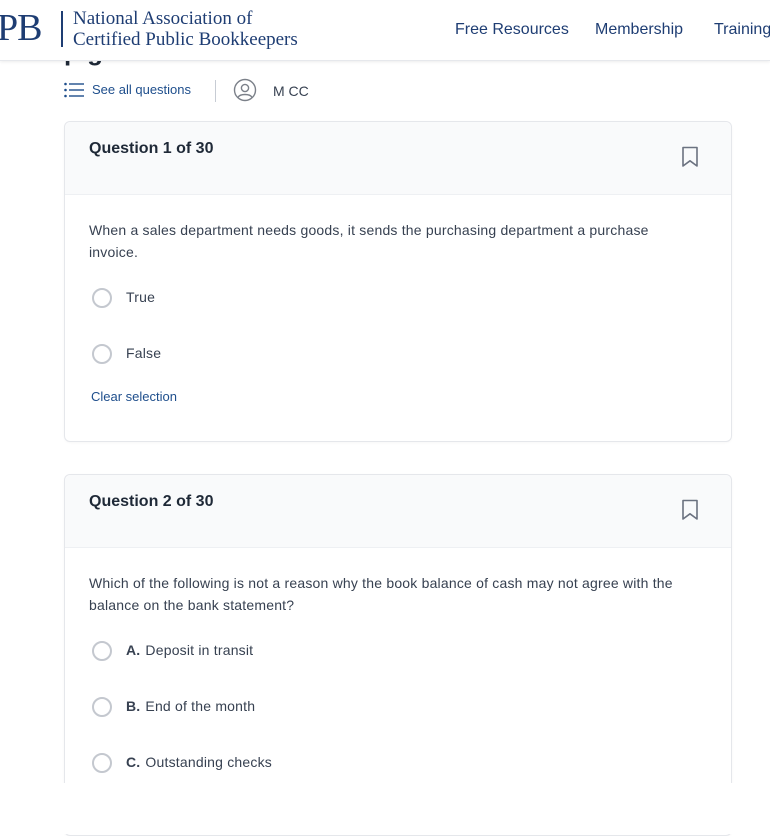  Describe the element at coordinates (133, 650) in the screenshot. I see `option-letter: A.` at that location.